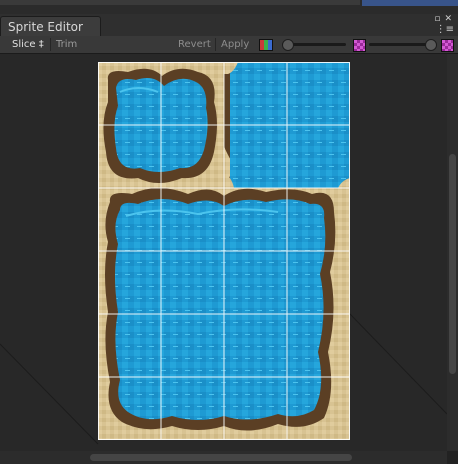 The width and height of the screenshot is (458, 464). Describe the element at coordinates (288, 45) in the screenshot. I see `mip-slider-handle` at that location.